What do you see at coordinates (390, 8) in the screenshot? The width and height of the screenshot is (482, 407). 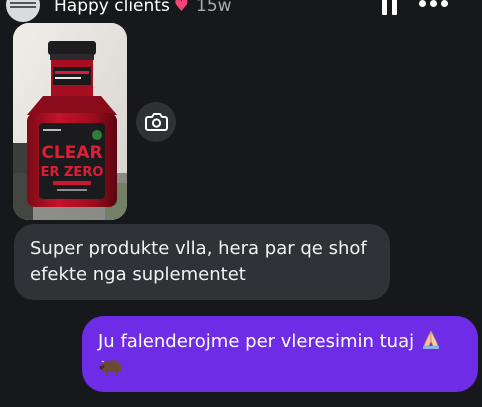 I see `pause-icon` at bounding box center [390, 8].